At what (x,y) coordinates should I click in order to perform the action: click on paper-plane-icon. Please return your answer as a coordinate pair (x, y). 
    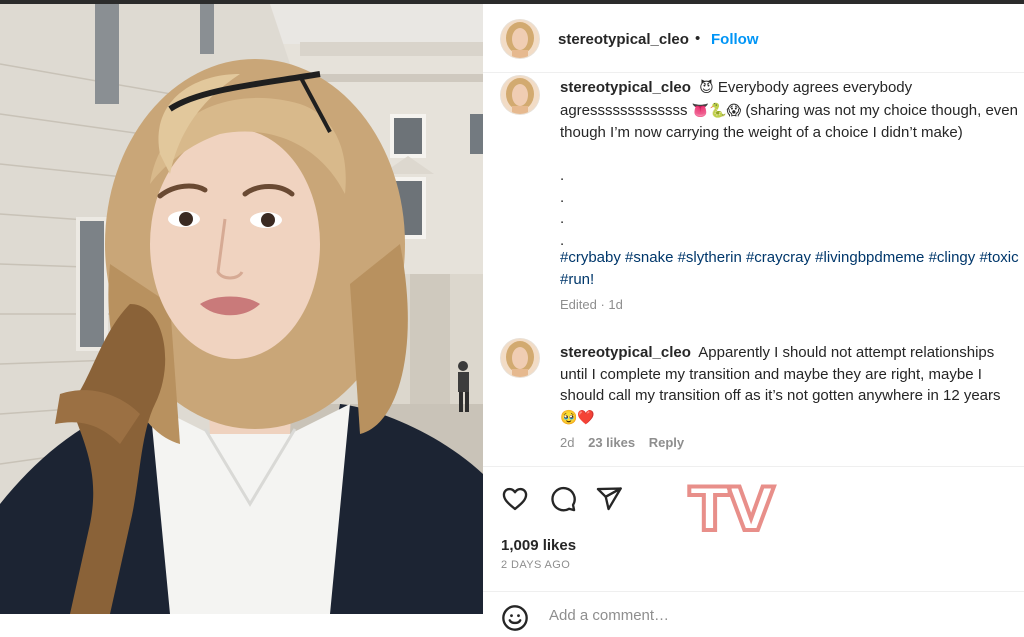
    Looking at the image, I should click on (609, 499).